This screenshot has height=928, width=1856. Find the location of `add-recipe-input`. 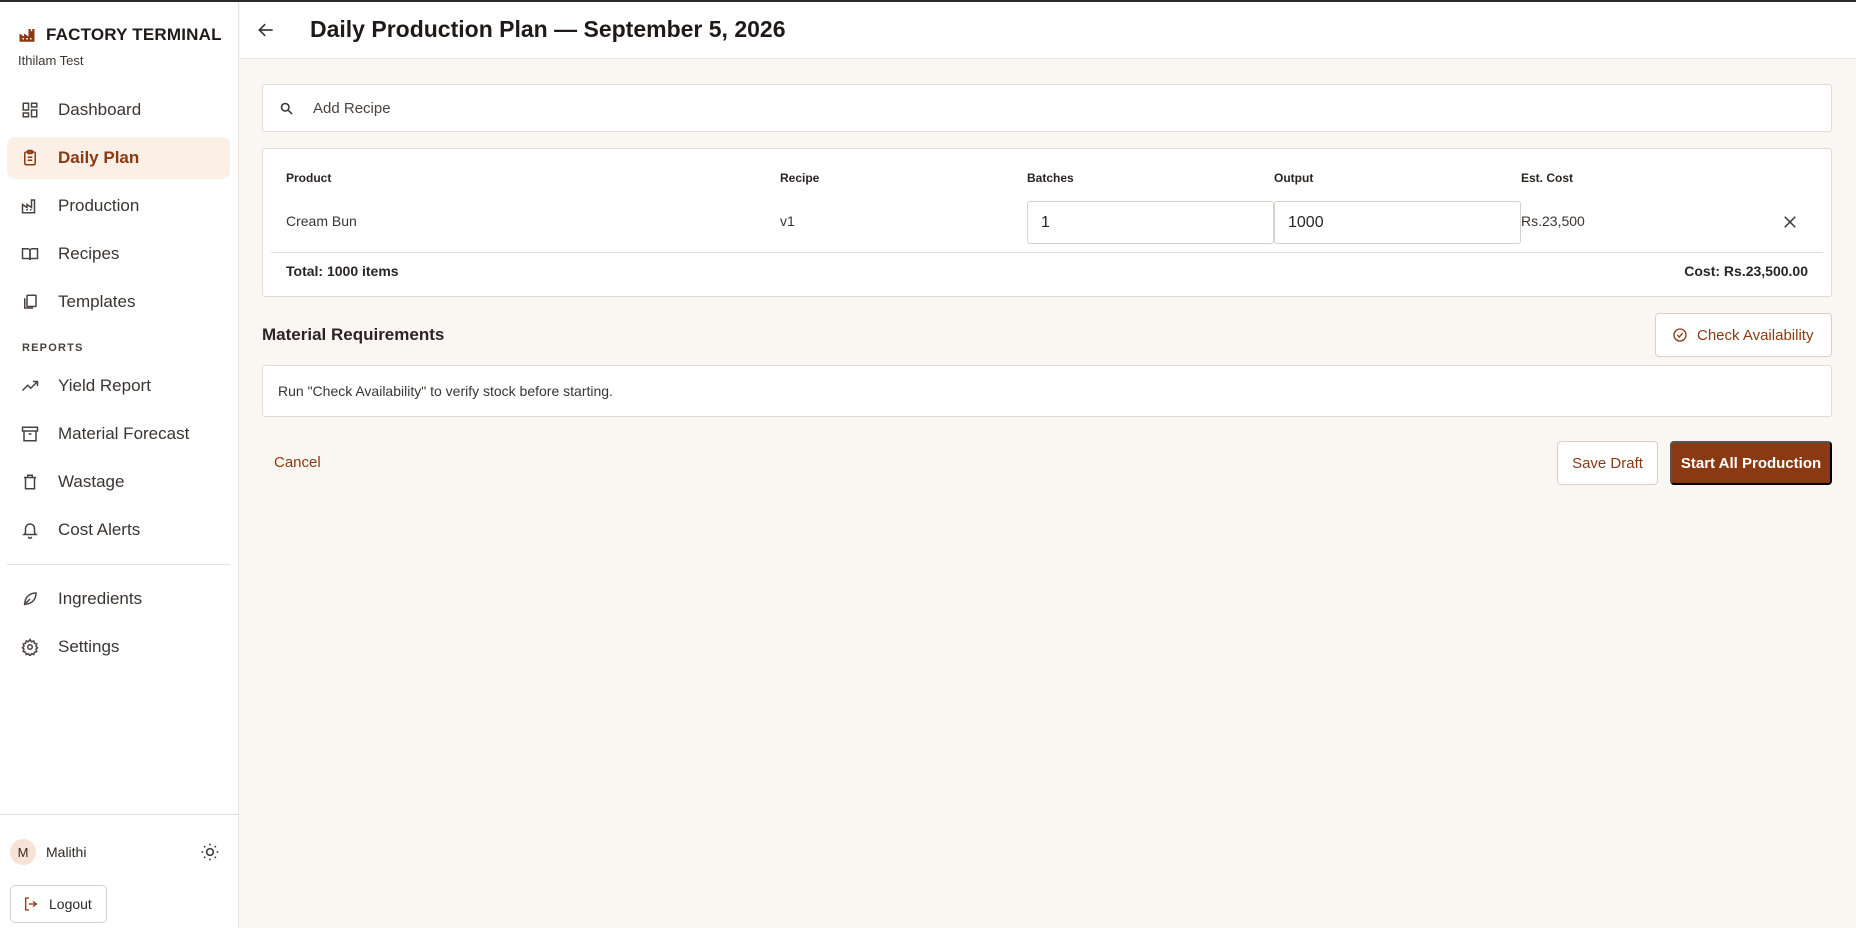

add-recipe-input is located at coordinates (1063, 108).